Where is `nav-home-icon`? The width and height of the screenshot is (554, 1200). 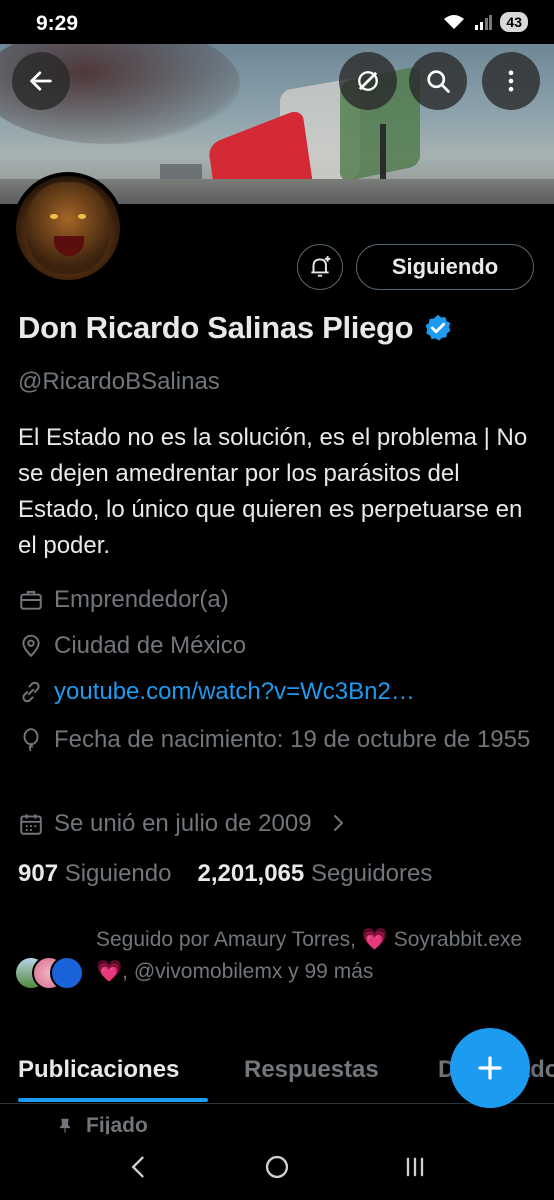 nav-home-icon is located at coordinates (277, 1167).